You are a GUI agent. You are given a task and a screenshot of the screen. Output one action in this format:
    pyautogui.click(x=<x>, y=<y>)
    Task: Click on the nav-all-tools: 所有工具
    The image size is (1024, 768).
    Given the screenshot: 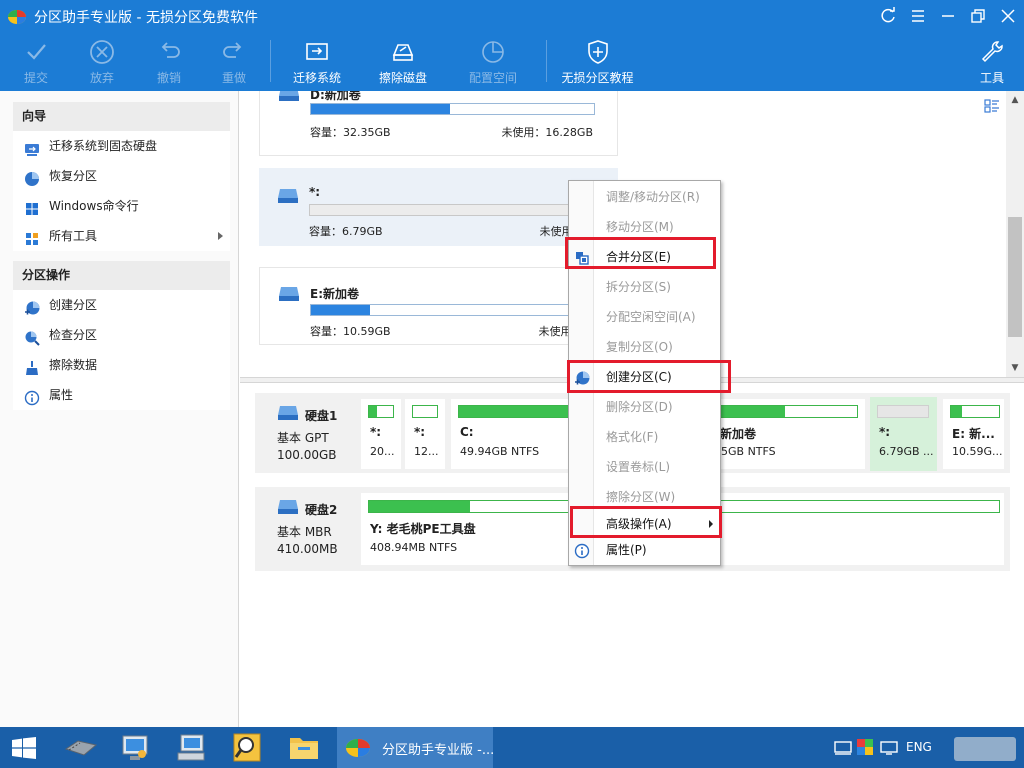 What is the action you would take?
    pyautogui.click(x=121, y=236)
    